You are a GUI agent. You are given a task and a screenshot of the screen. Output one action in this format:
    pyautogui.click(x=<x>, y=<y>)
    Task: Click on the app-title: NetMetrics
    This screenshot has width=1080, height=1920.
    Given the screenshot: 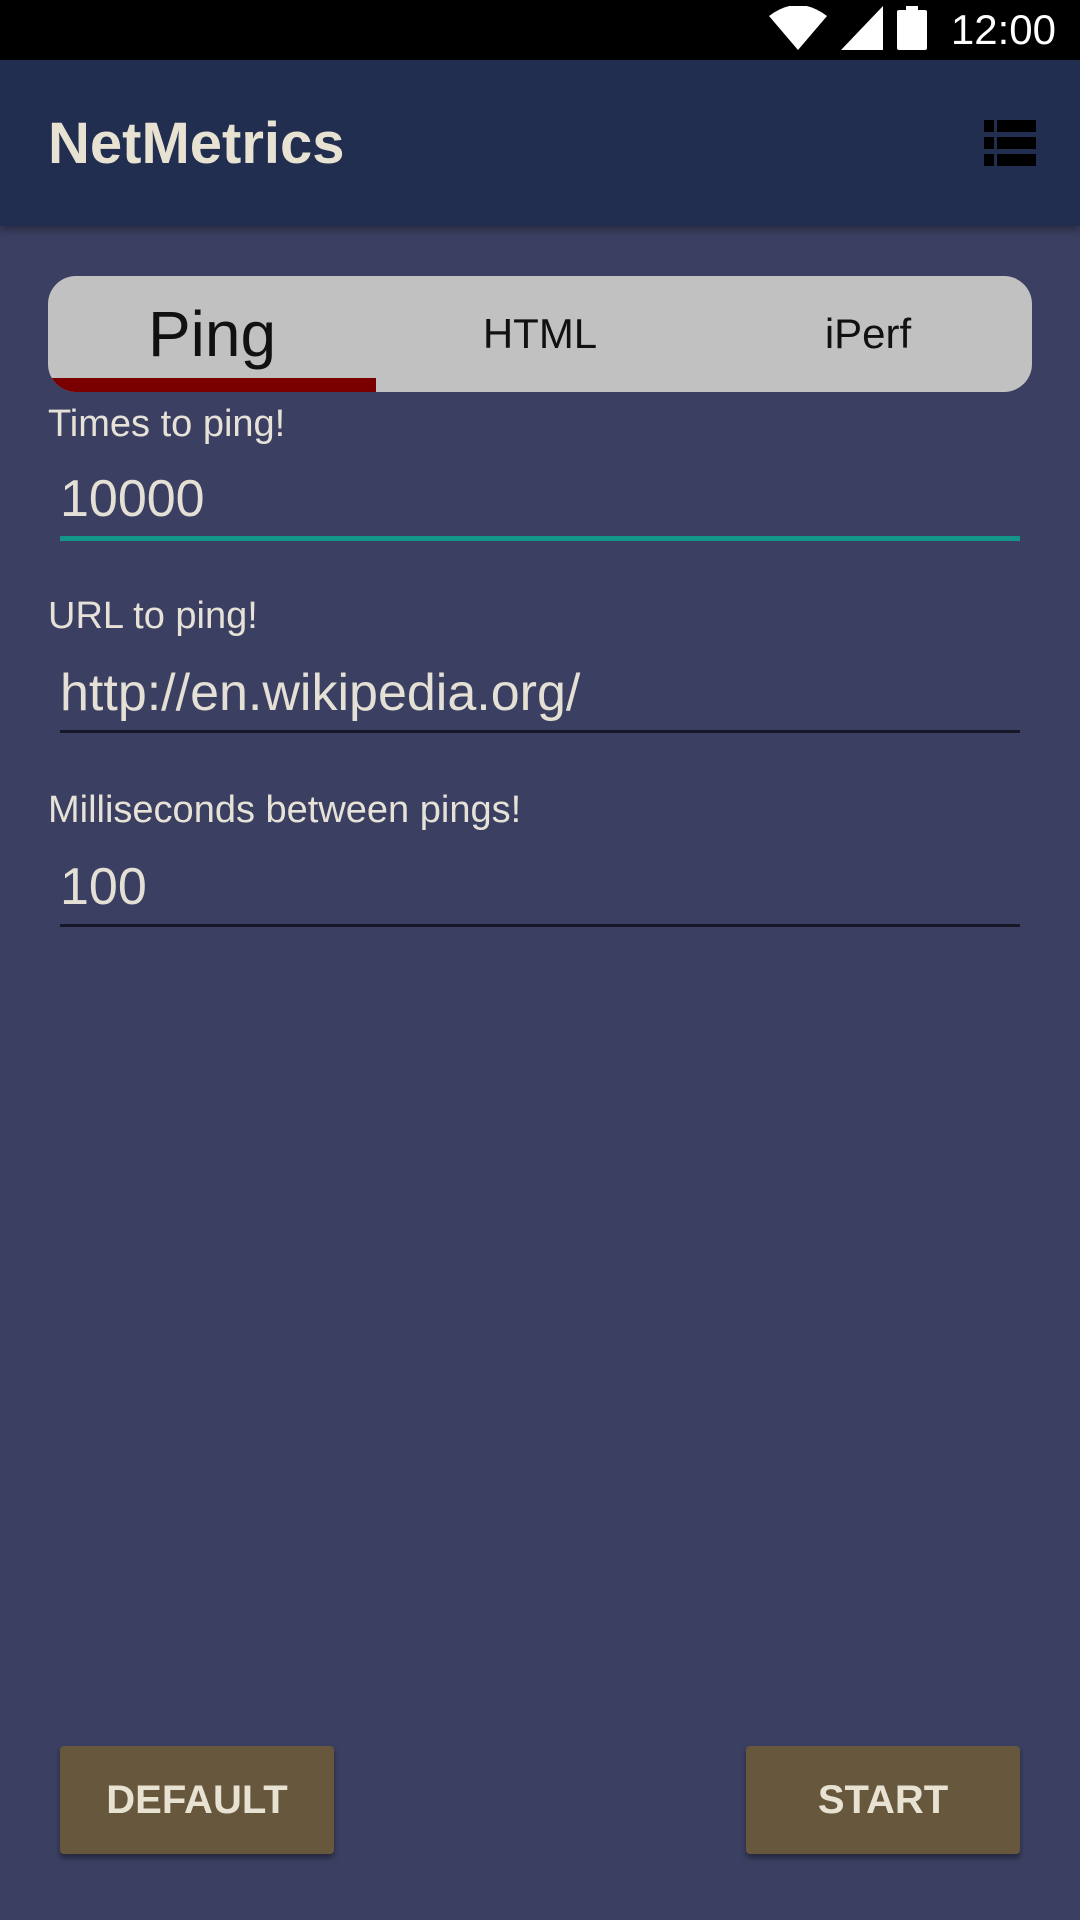 What is the action you would take?
    pyautogui.click(x=196, y=143)
    